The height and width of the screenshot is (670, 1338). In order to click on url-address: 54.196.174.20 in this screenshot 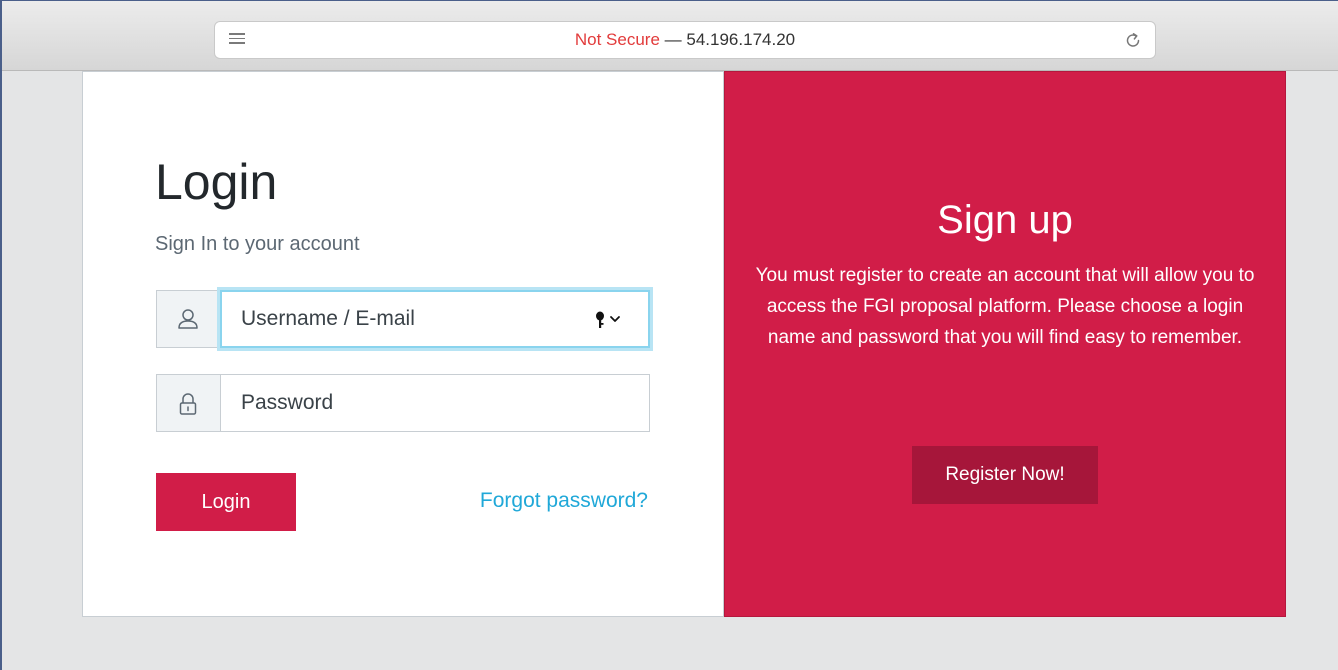, I will do `click(741, 39)`.